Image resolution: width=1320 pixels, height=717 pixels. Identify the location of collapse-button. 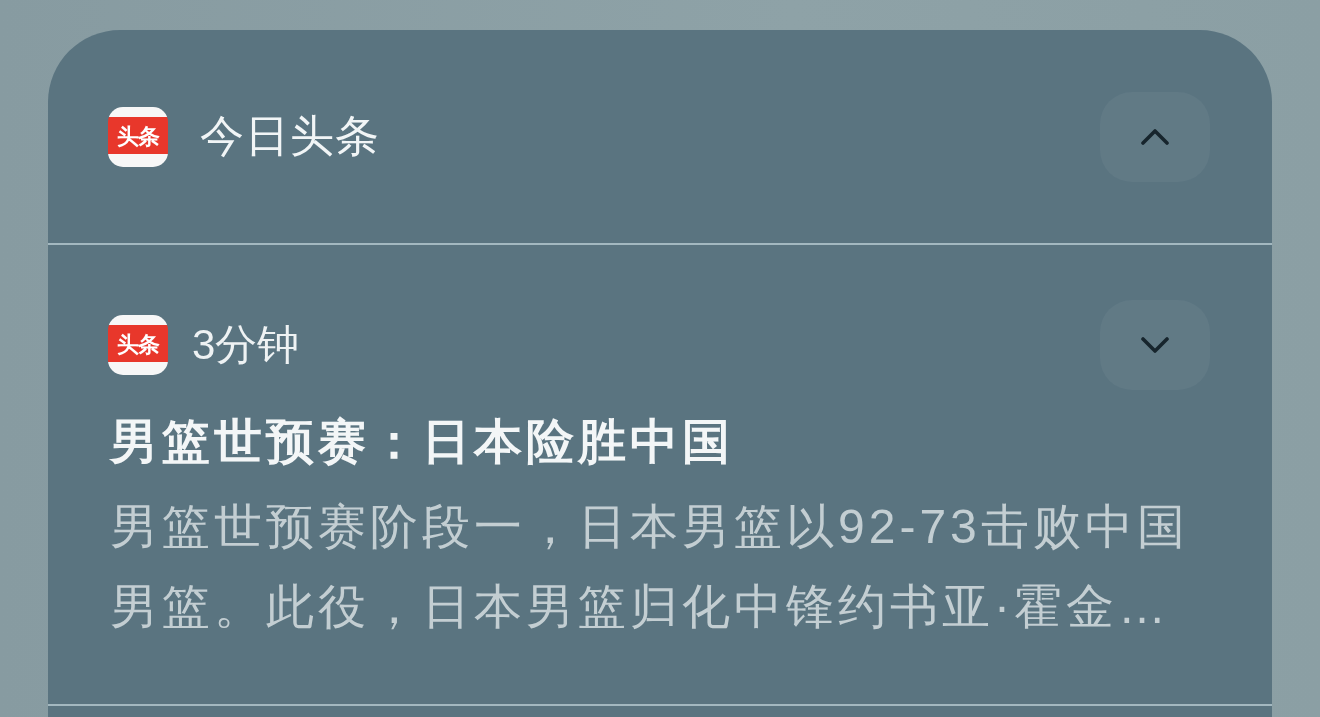
(1155, 136).